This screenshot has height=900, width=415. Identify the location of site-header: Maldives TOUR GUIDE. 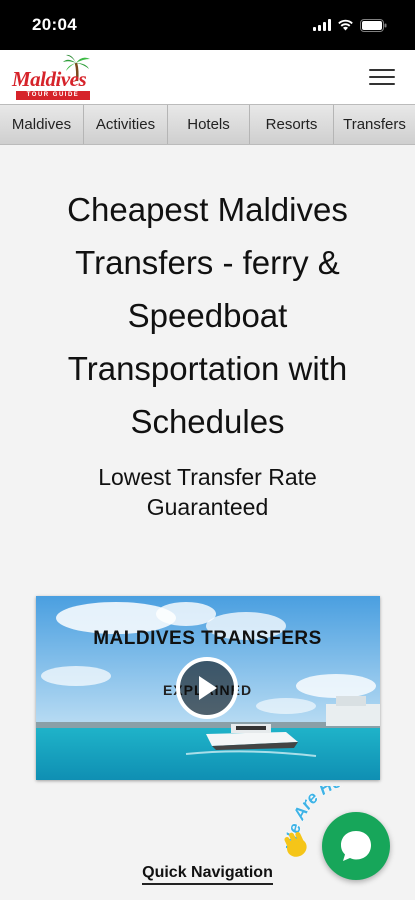
(207, 77).